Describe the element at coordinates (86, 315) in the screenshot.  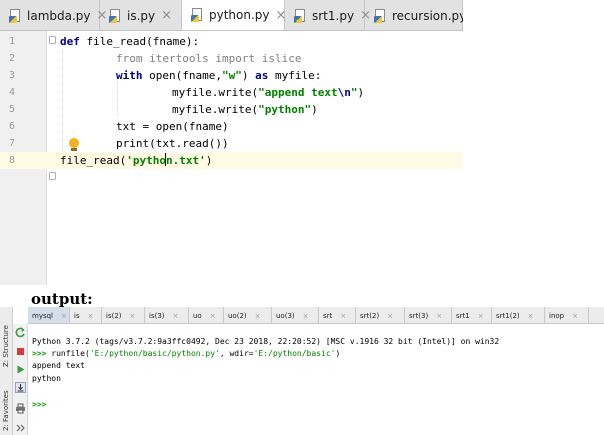
I see `console-tab-is: is ×` at that location.